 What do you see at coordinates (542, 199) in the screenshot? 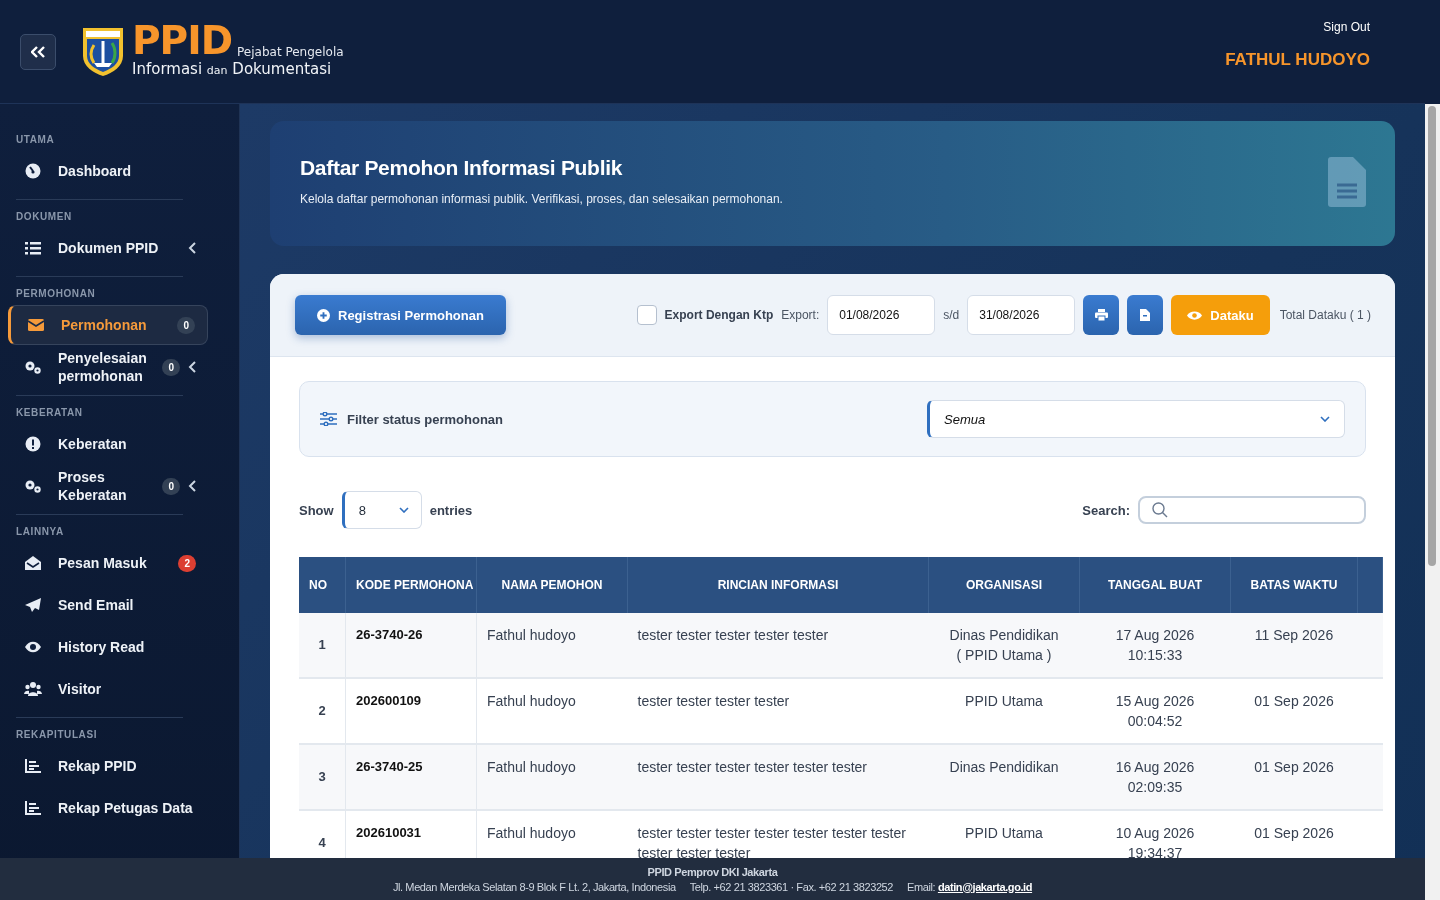
I see `page-subtitle: Kelola daftar permohonan informasi publik. Verifikasi, proses, dan selesaikan permohonan.` at bounding box center [542, 199].